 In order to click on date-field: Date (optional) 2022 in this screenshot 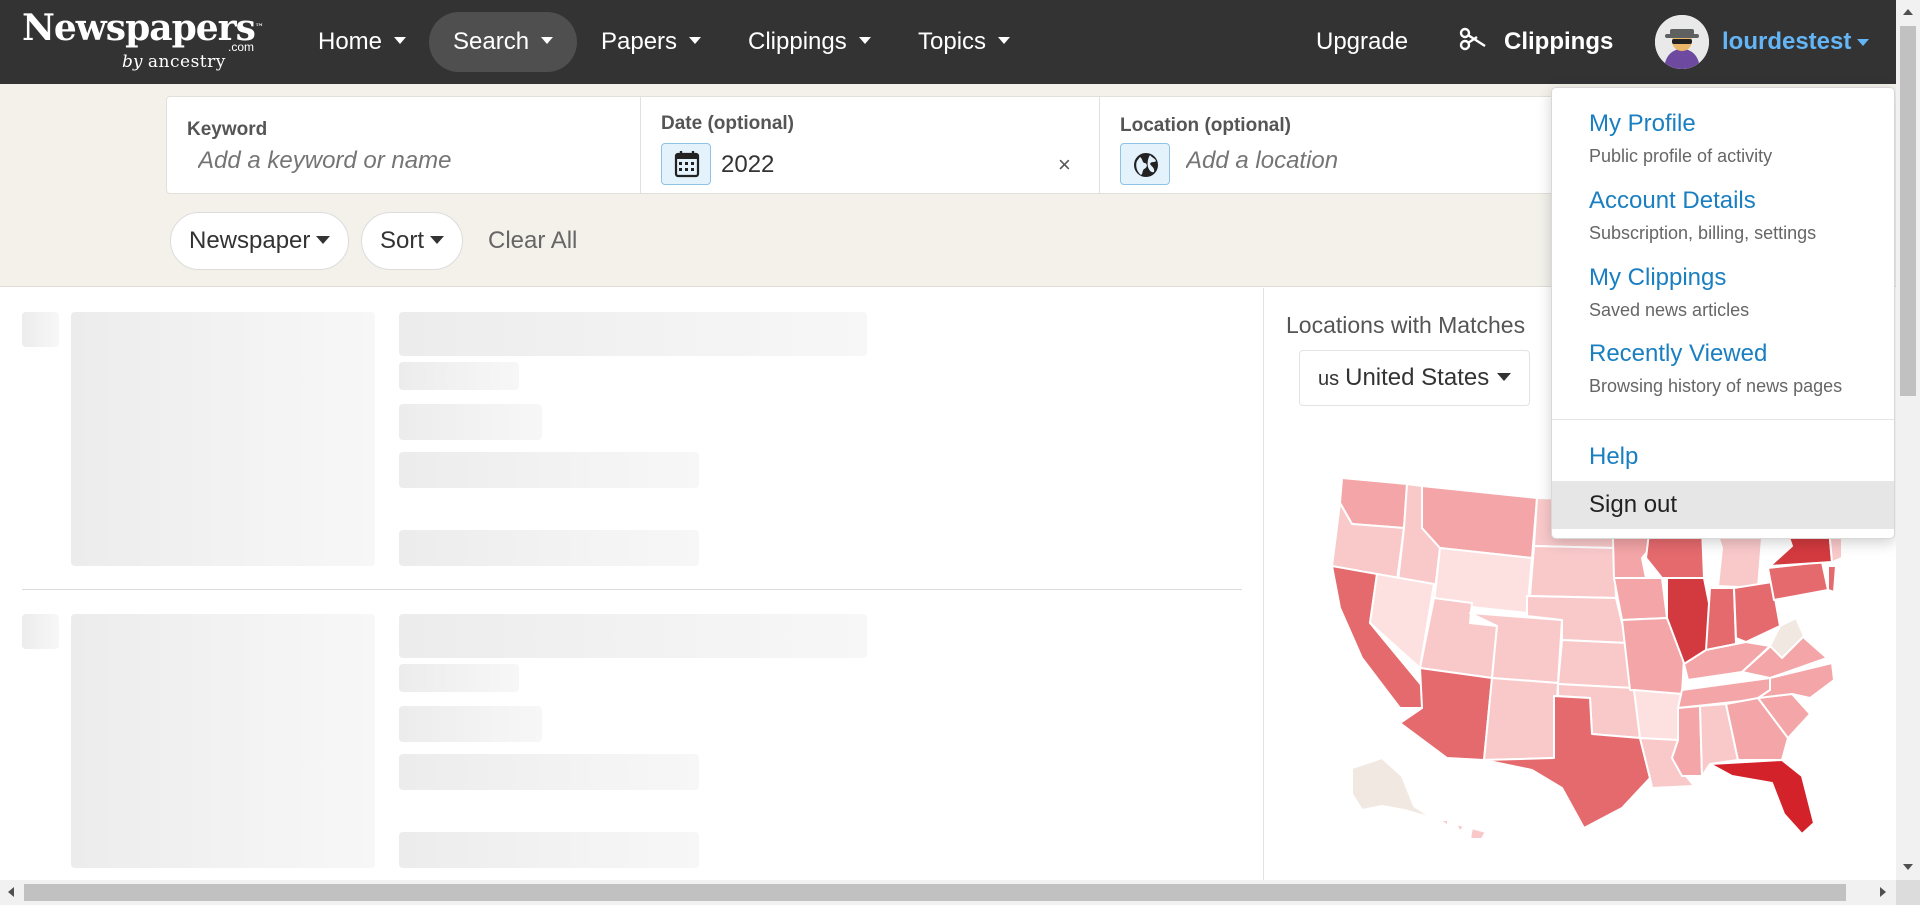, I will do `click(869, 145)`.